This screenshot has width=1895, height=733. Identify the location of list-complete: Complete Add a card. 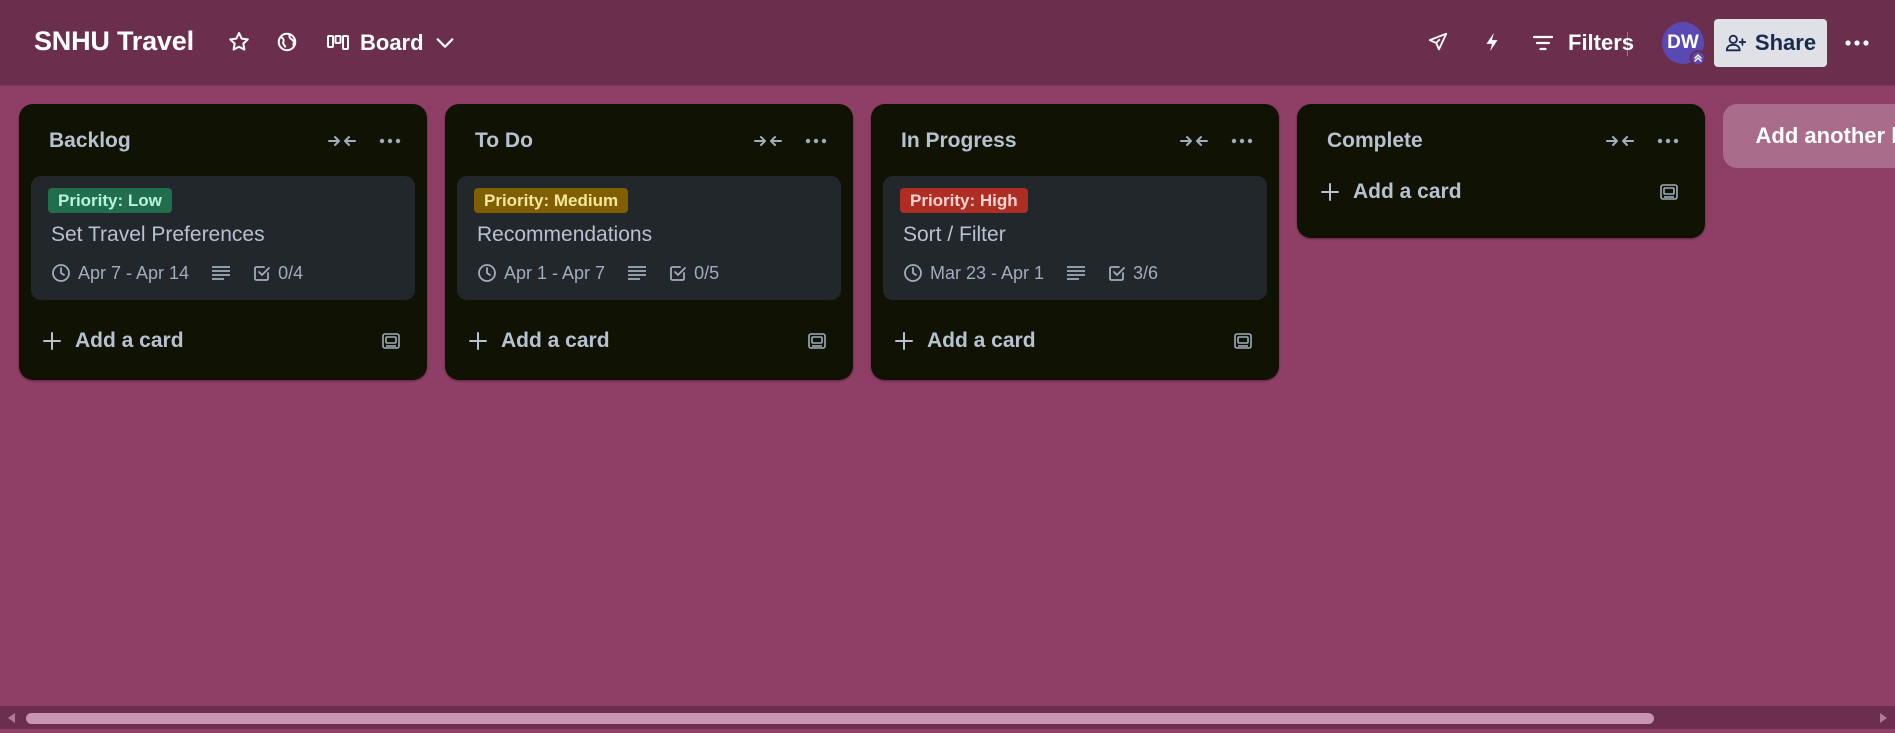
(1501, 171).